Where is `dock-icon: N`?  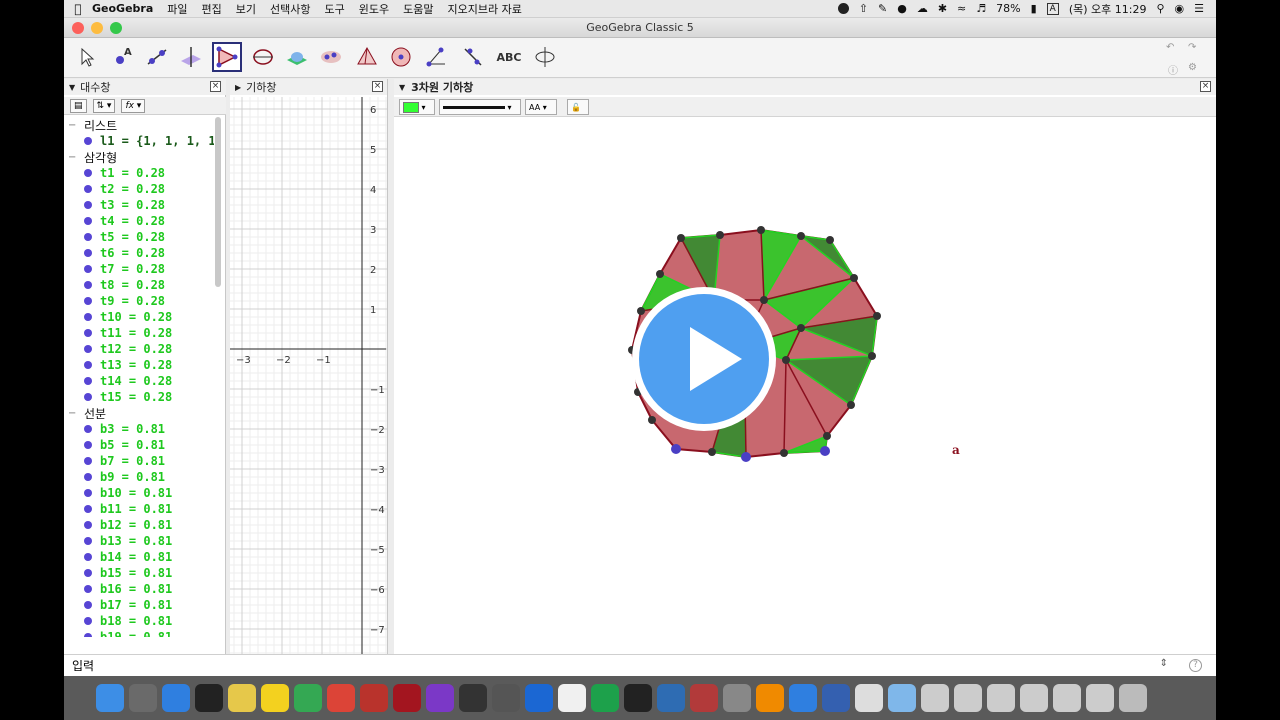 dock-icon: N is located at coordinates (440, 698).